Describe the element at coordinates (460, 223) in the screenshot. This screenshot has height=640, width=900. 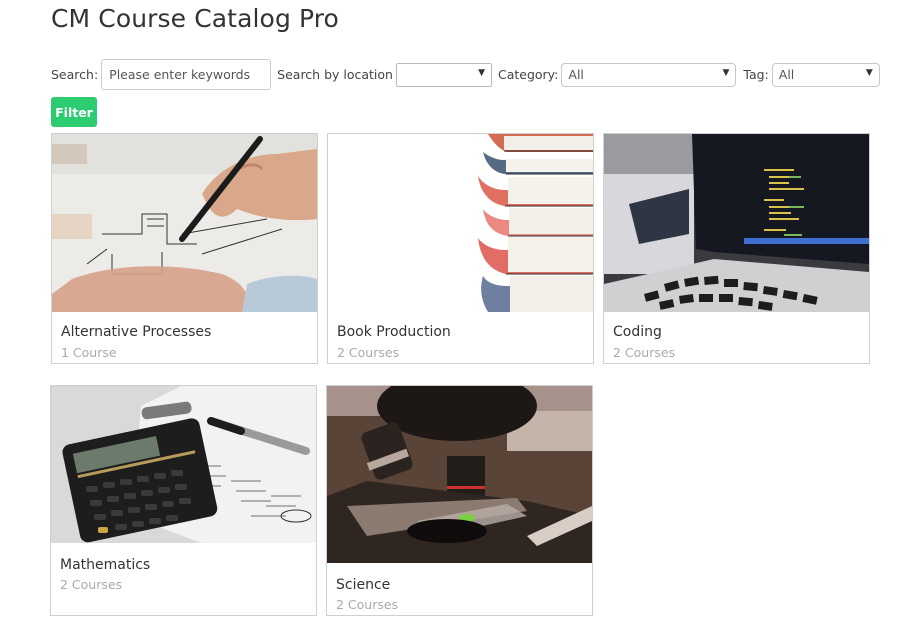
I see `stack-of-books-image` at that location.